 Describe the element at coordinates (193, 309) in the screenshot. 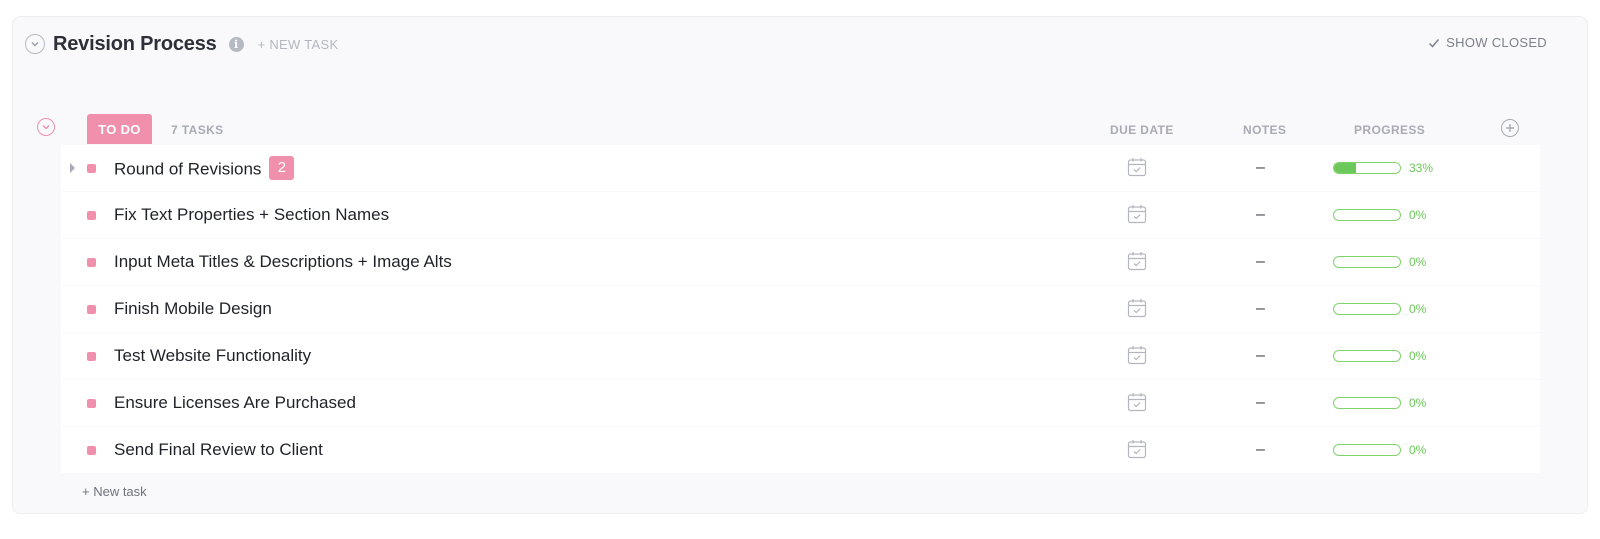

I see `task-name: Finish Mobile Design` at that location.